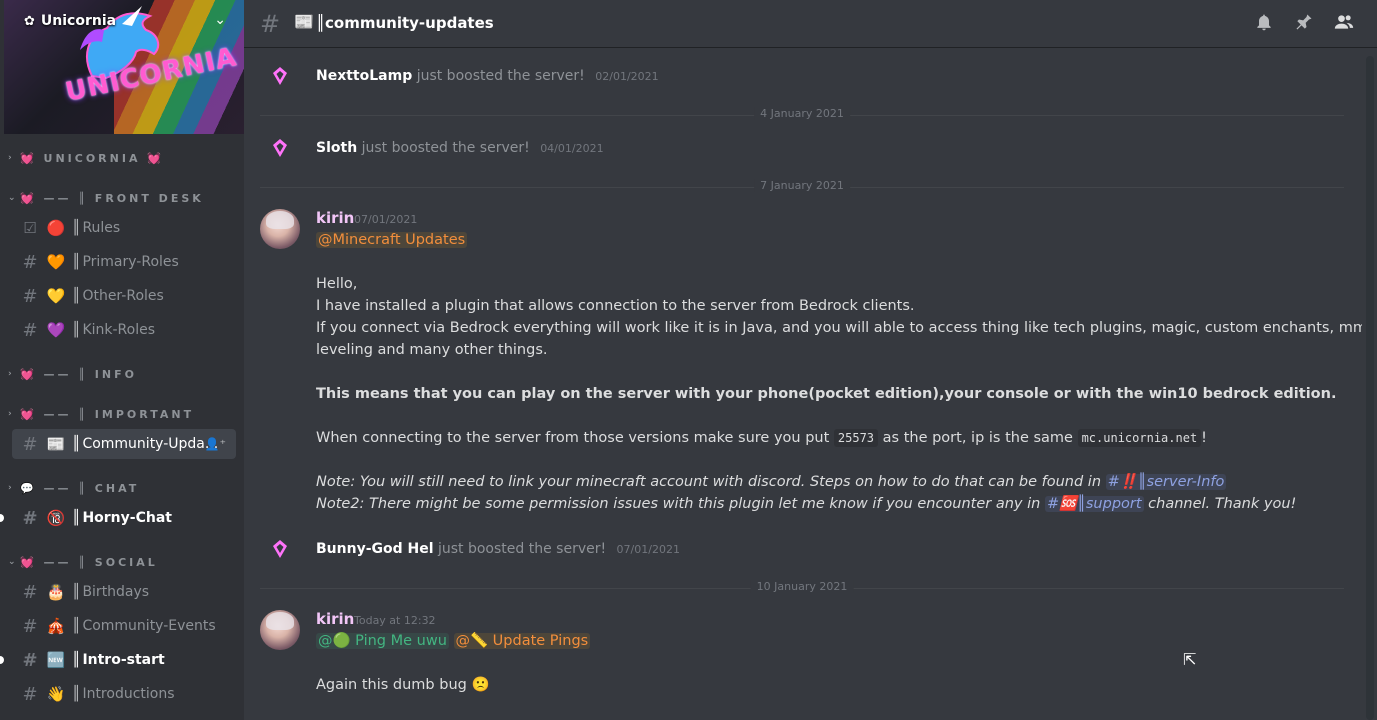 The width and height of the screenshot is (1377, 720). I want to click on category-front-desk: ⌄ 💓 —— ║ FRONT DESK, so click(106, 198).